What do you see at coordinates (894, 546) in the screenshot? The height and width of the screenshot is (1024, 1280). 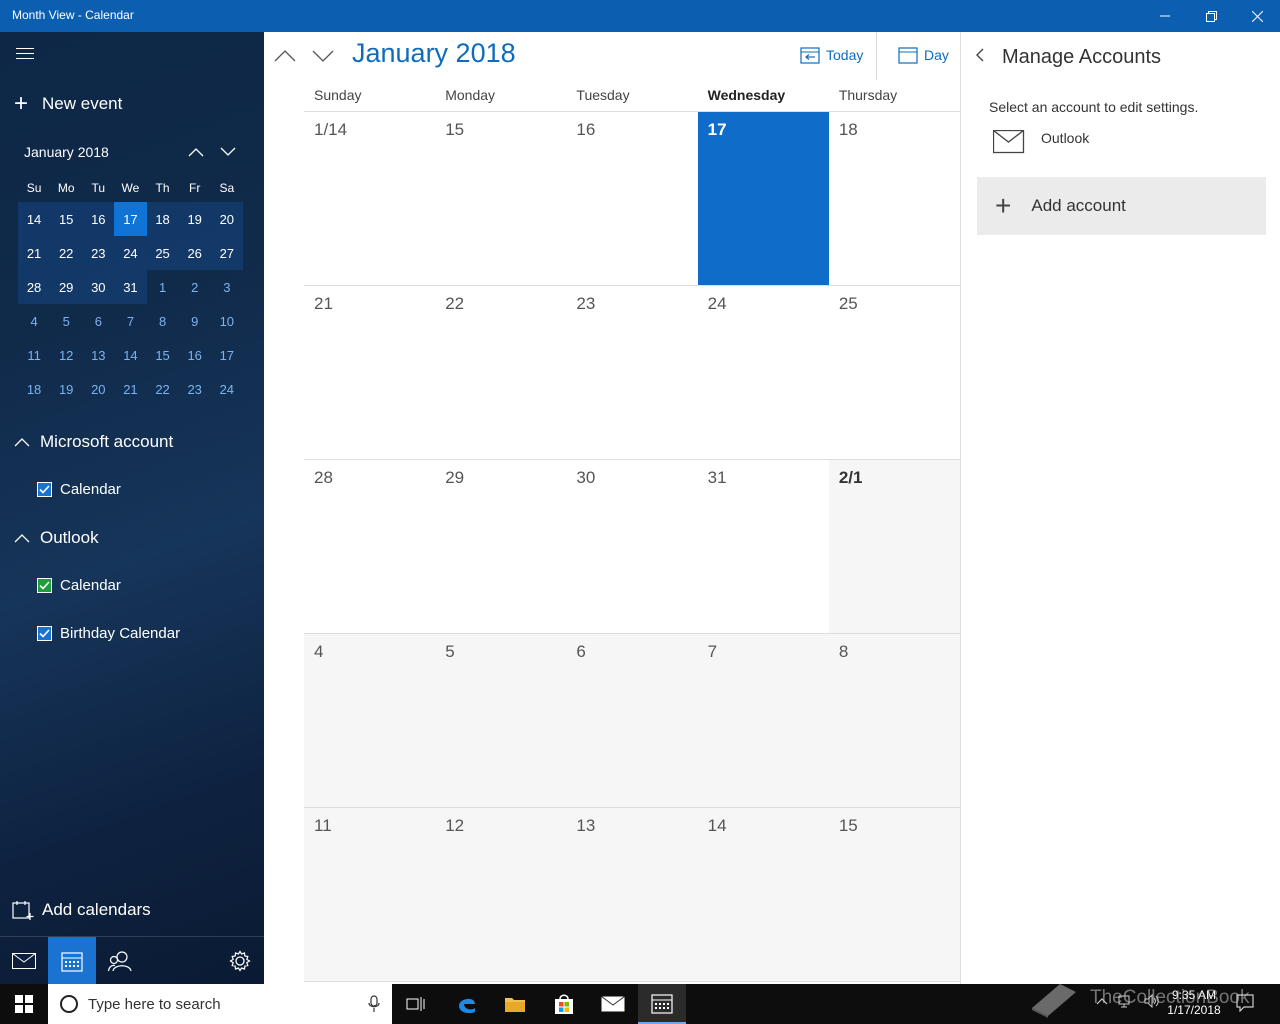 I see `day-cell: 2/1` at bounding box center [894, 546].